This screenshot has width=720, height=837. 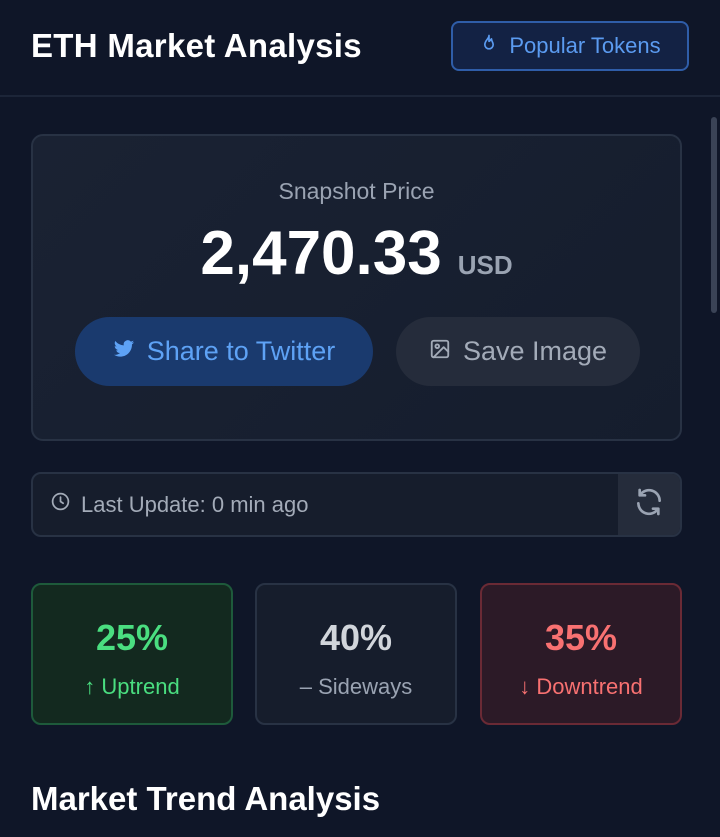 I want to click on popular-tokens-label: Popular Tokens, so click(x=585, y=45).